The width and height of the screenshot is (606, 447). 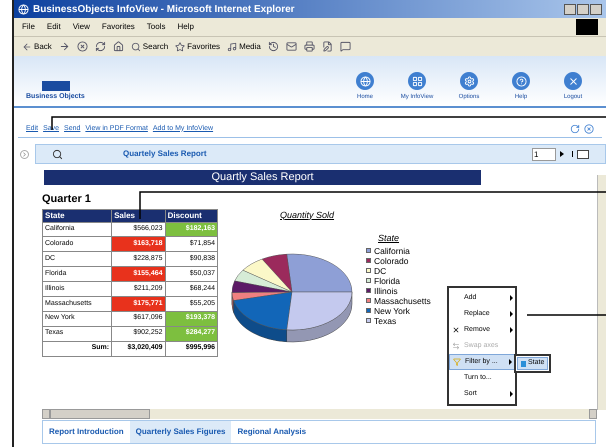 What do you see at coordinates (309, 46) in the screenshot?
I see `printer-icon` at bounding box center [309, 46].